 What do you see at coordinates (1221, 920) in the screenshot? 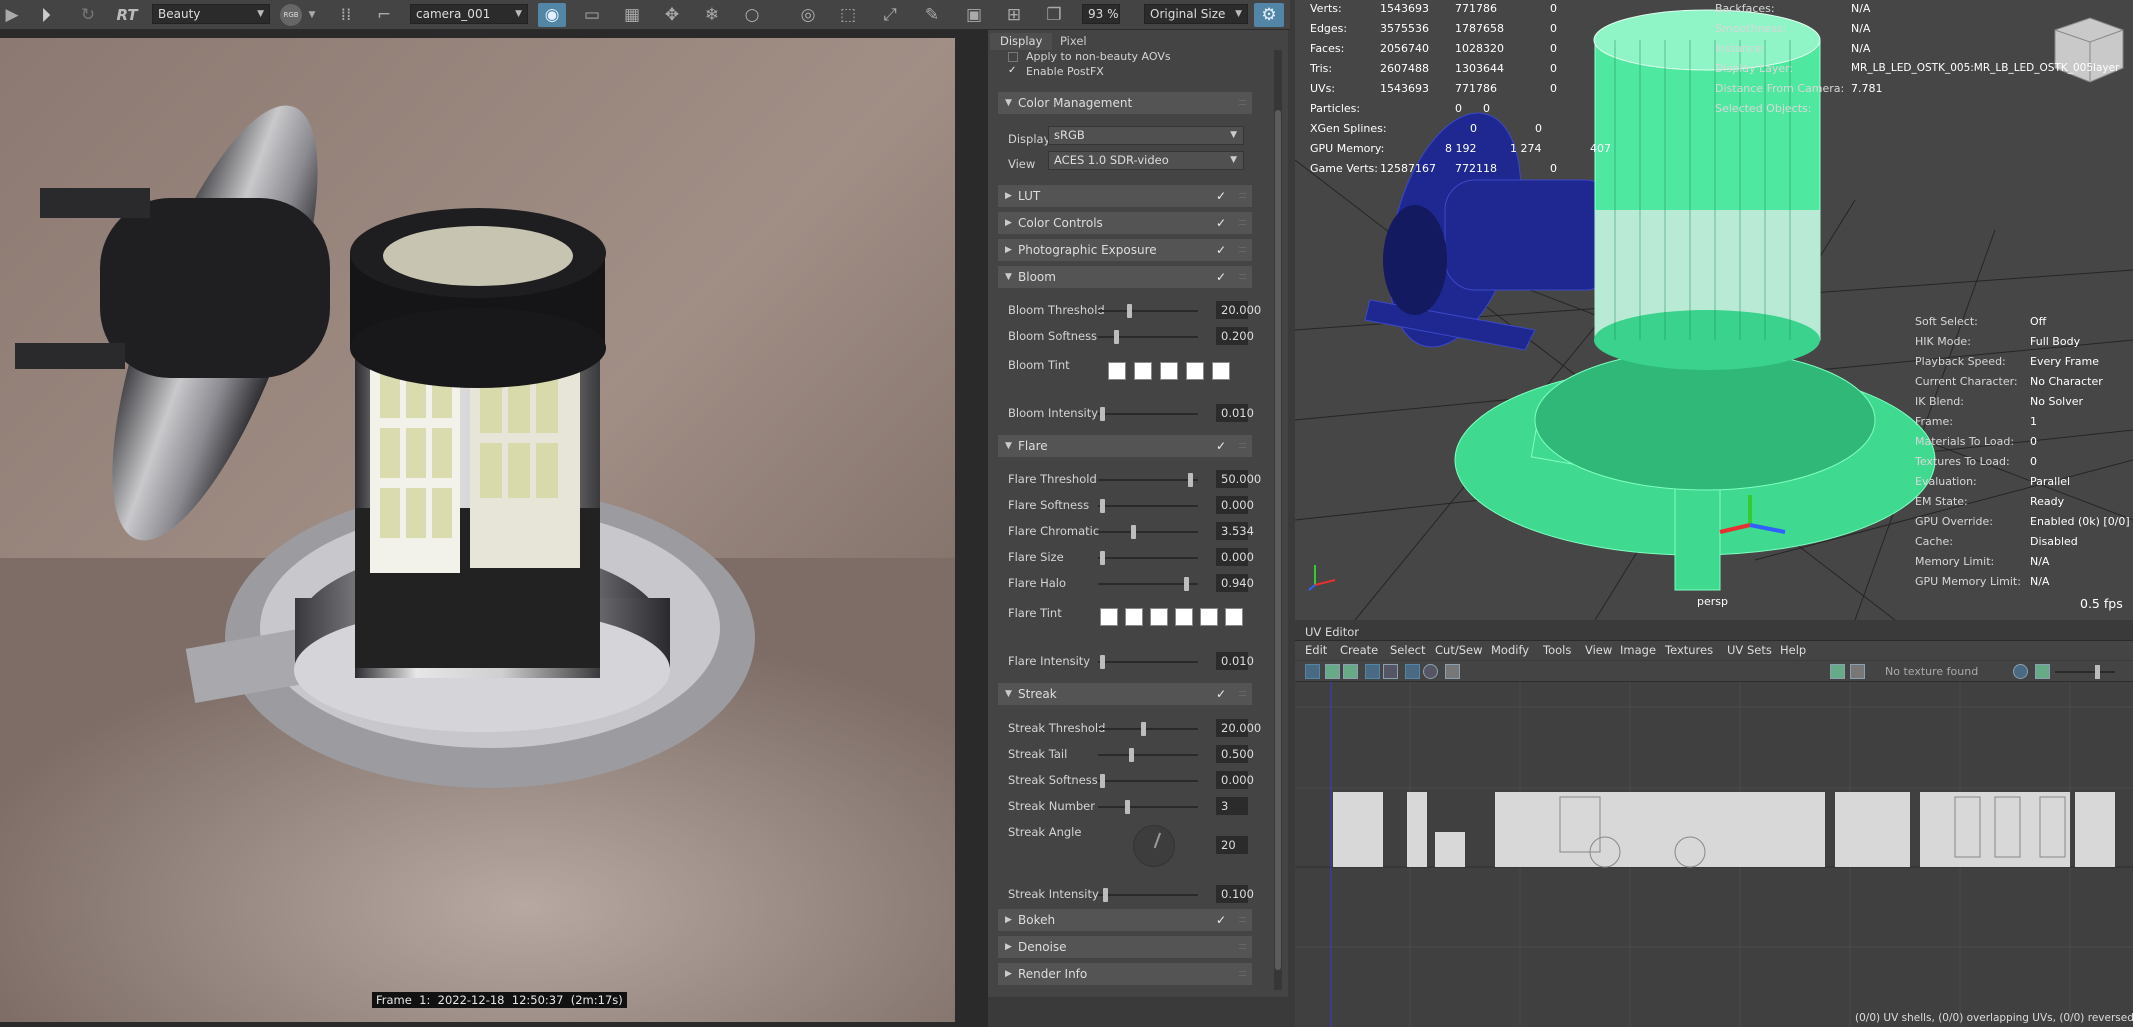
I see `bokeh-enable-checkbox: ✓` at bounding box center [1221, 920].